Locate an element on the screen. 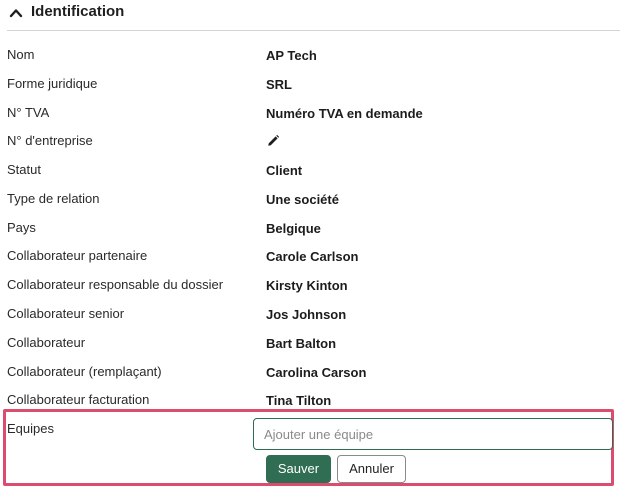 Image resolution: width=621 pixels, height=493 pixels. field-value: AP Tech is located at coordinates (291, 55).